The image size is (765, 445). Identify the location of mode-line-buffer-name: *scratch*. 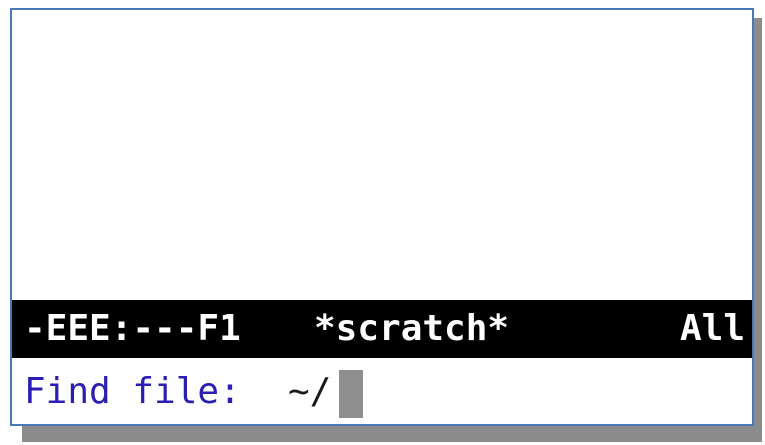
(412, 328).